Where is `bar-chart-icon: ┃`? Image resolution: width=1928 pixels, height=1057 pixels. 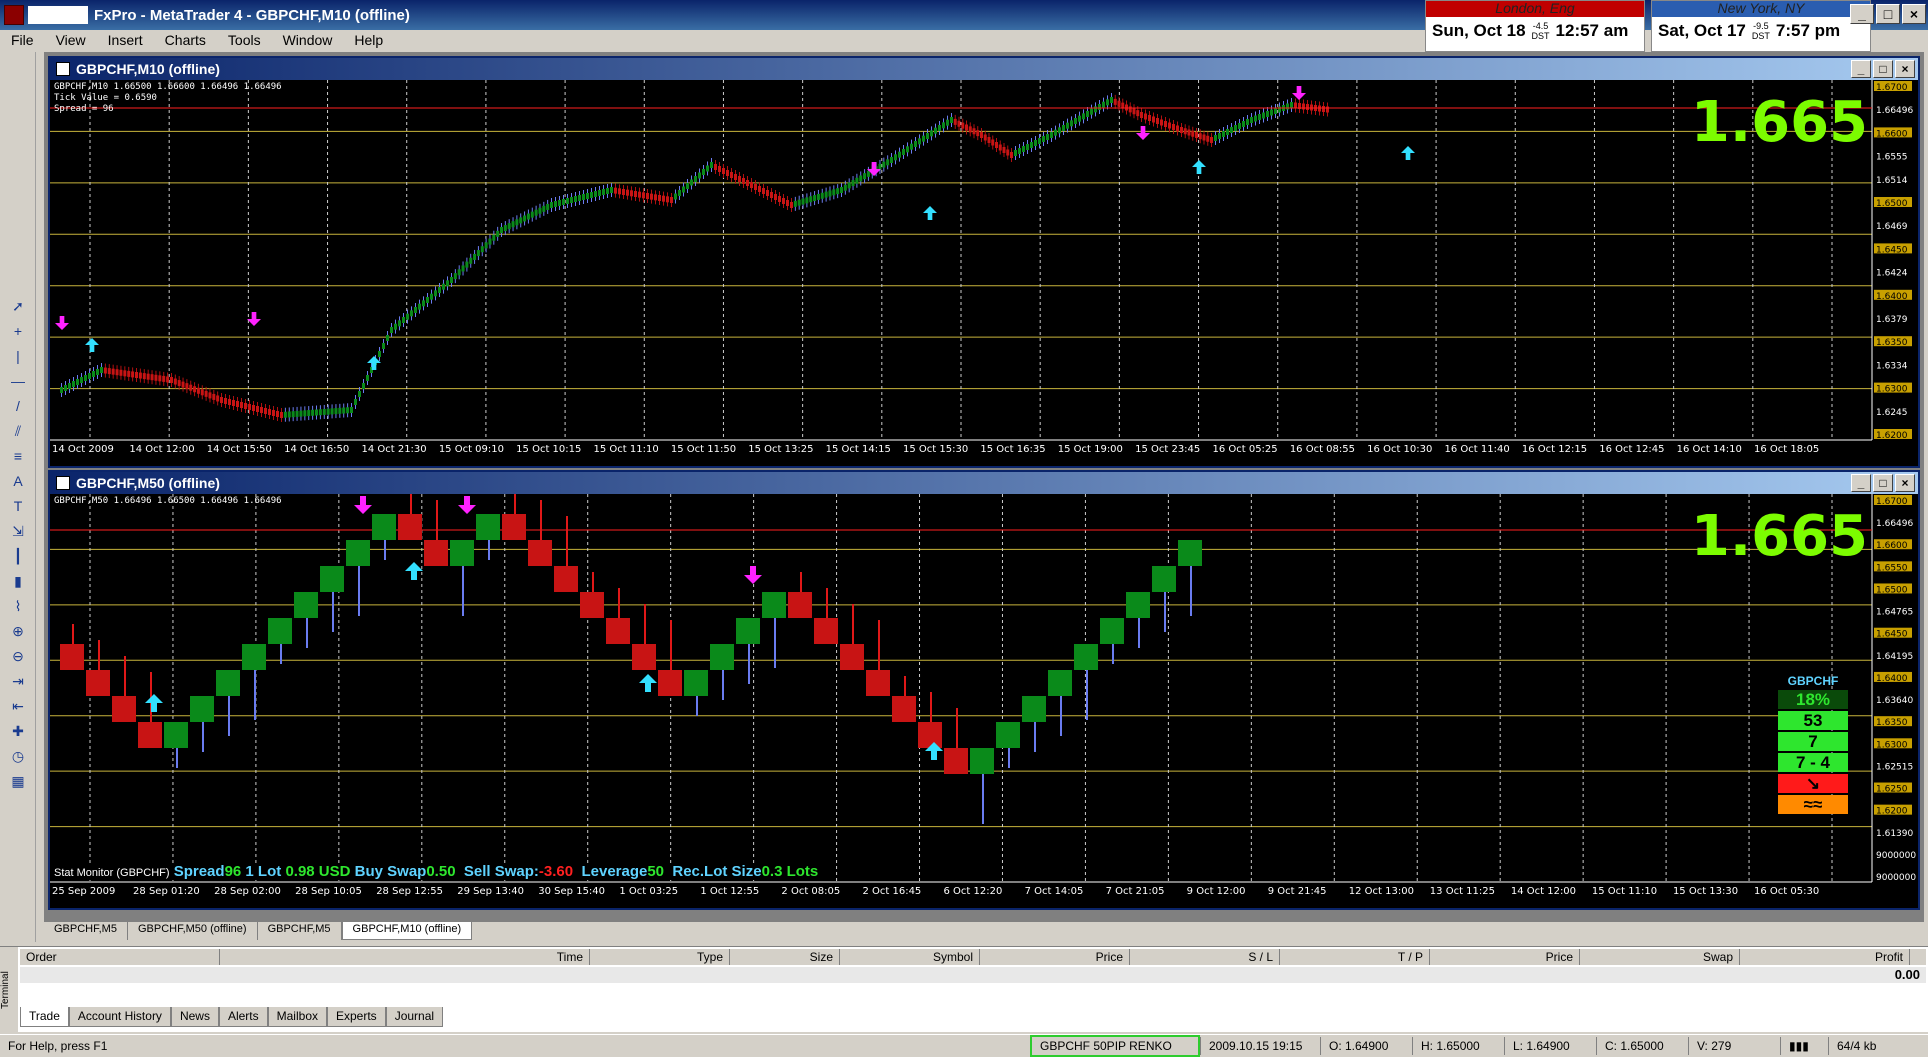 bar-chart-icon: ┃ is located at coordinates (18, 556).